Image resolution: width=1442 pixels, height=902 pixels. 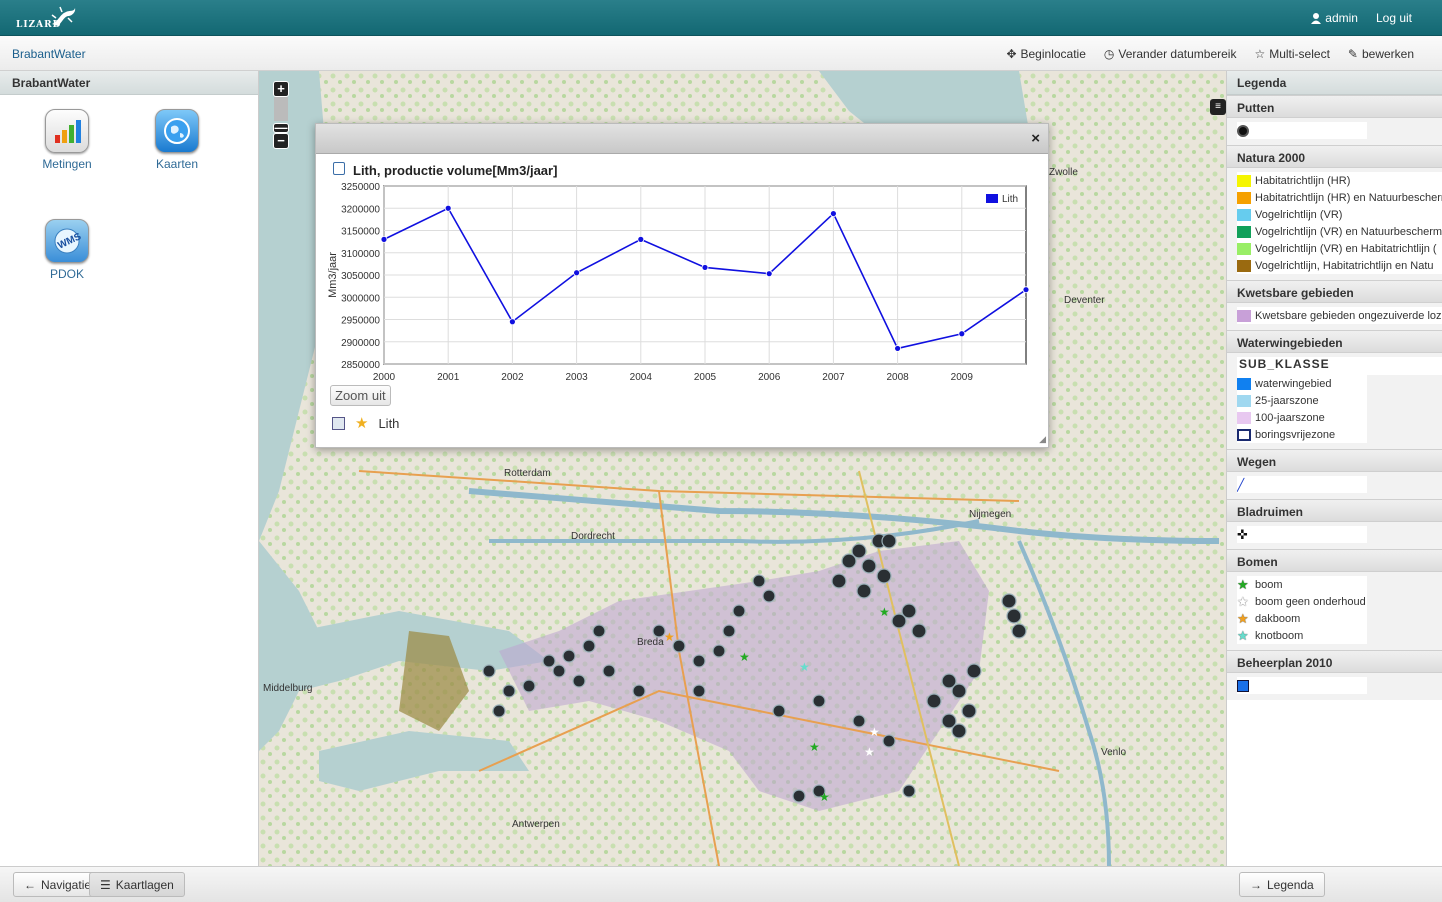 I want to click on app-metingen: Metingen, so click(x=67, y=140).